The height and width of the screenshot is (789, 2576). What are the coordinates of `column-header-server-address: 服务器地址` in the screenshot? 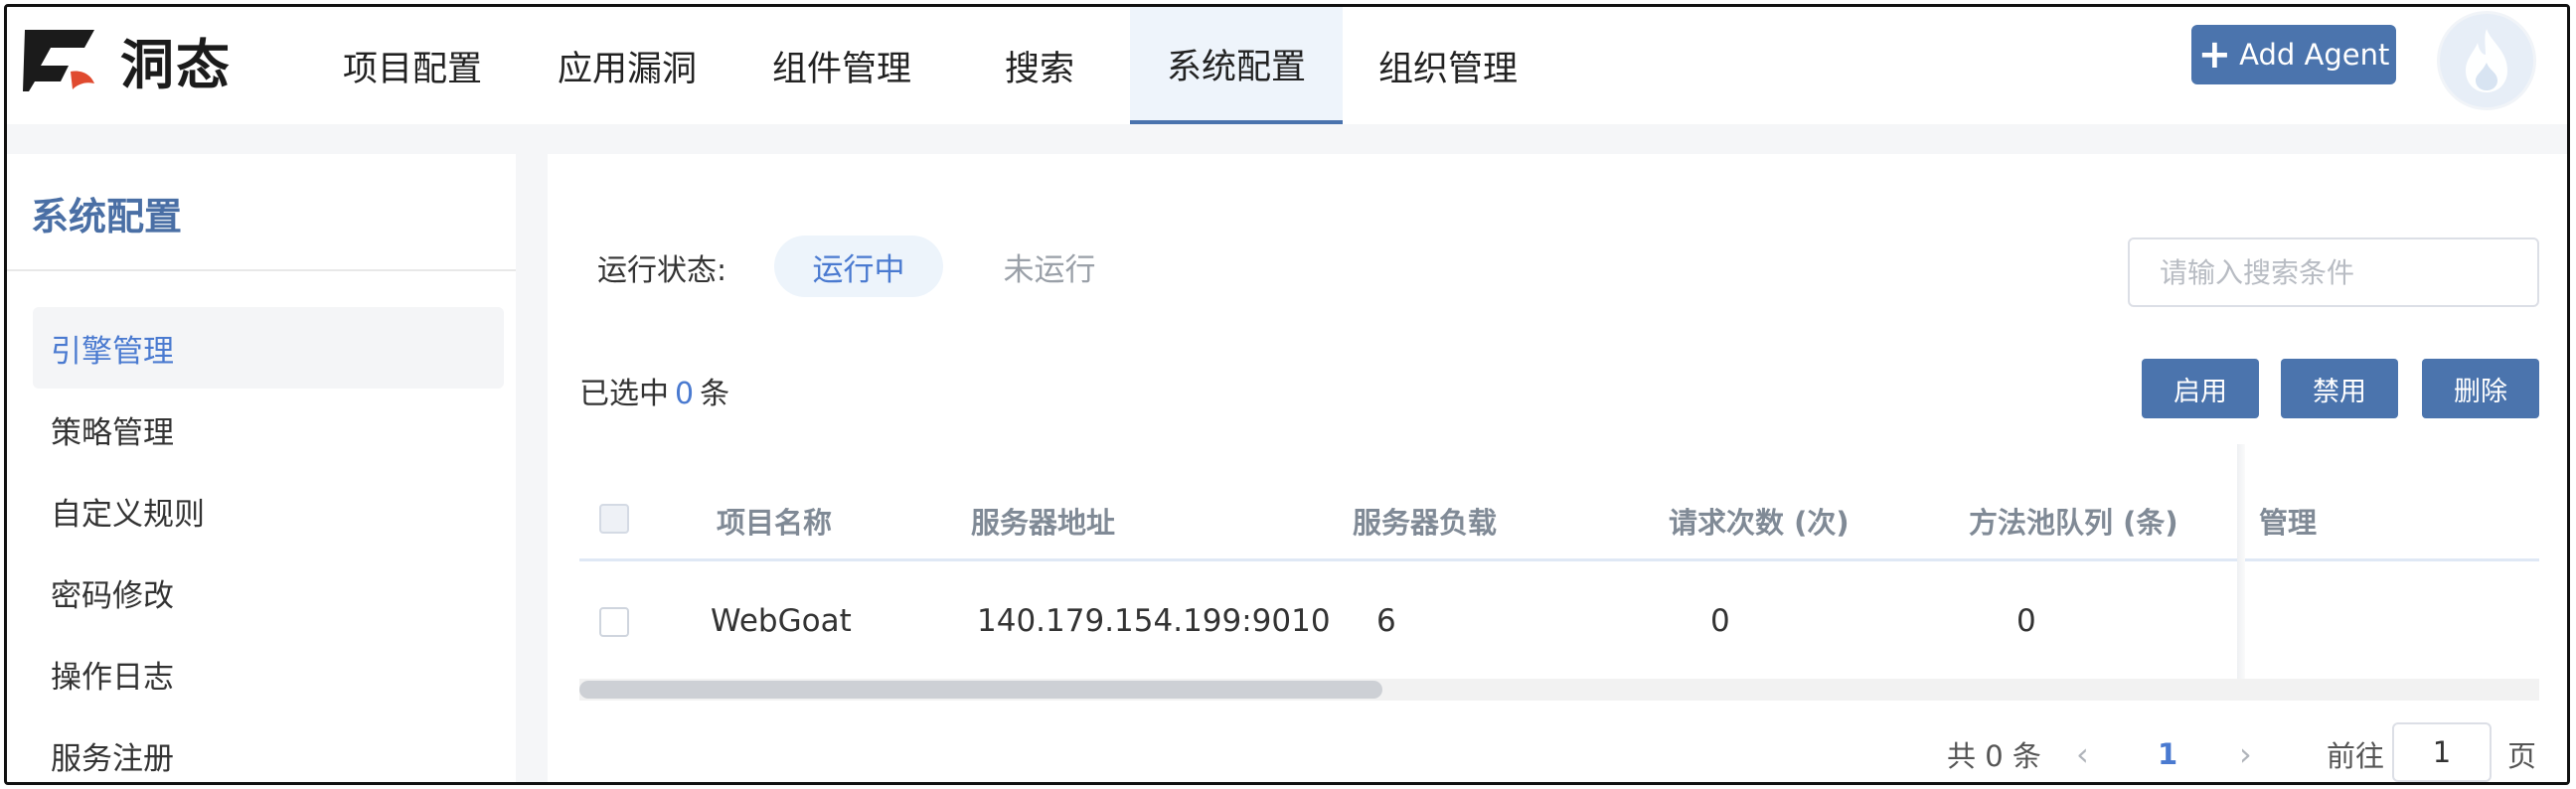 It's located at (1043, 523).